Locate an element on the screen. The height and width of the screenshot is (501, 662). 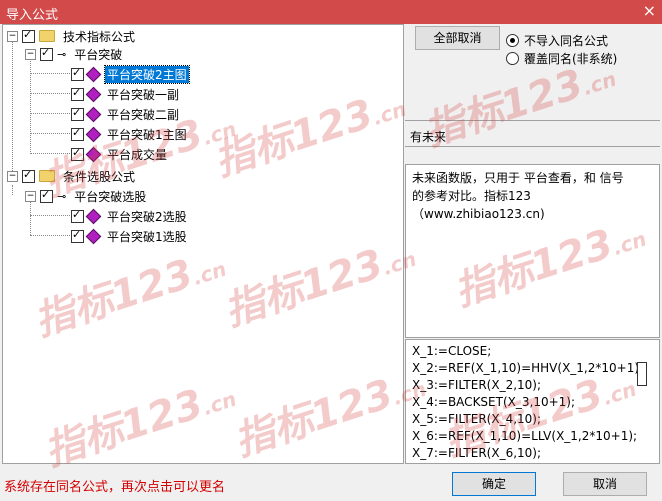
description-line: 未来函数版，只用于 平台查看，和 信号 is located at coordinates (518, 178).